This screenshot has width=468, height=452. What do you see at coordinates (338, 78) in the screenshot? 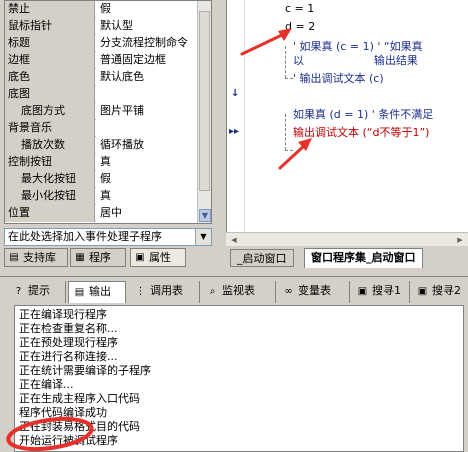
I see `code-comment: ' 输出调试文本 (c)` at bounding box center [338, 78].